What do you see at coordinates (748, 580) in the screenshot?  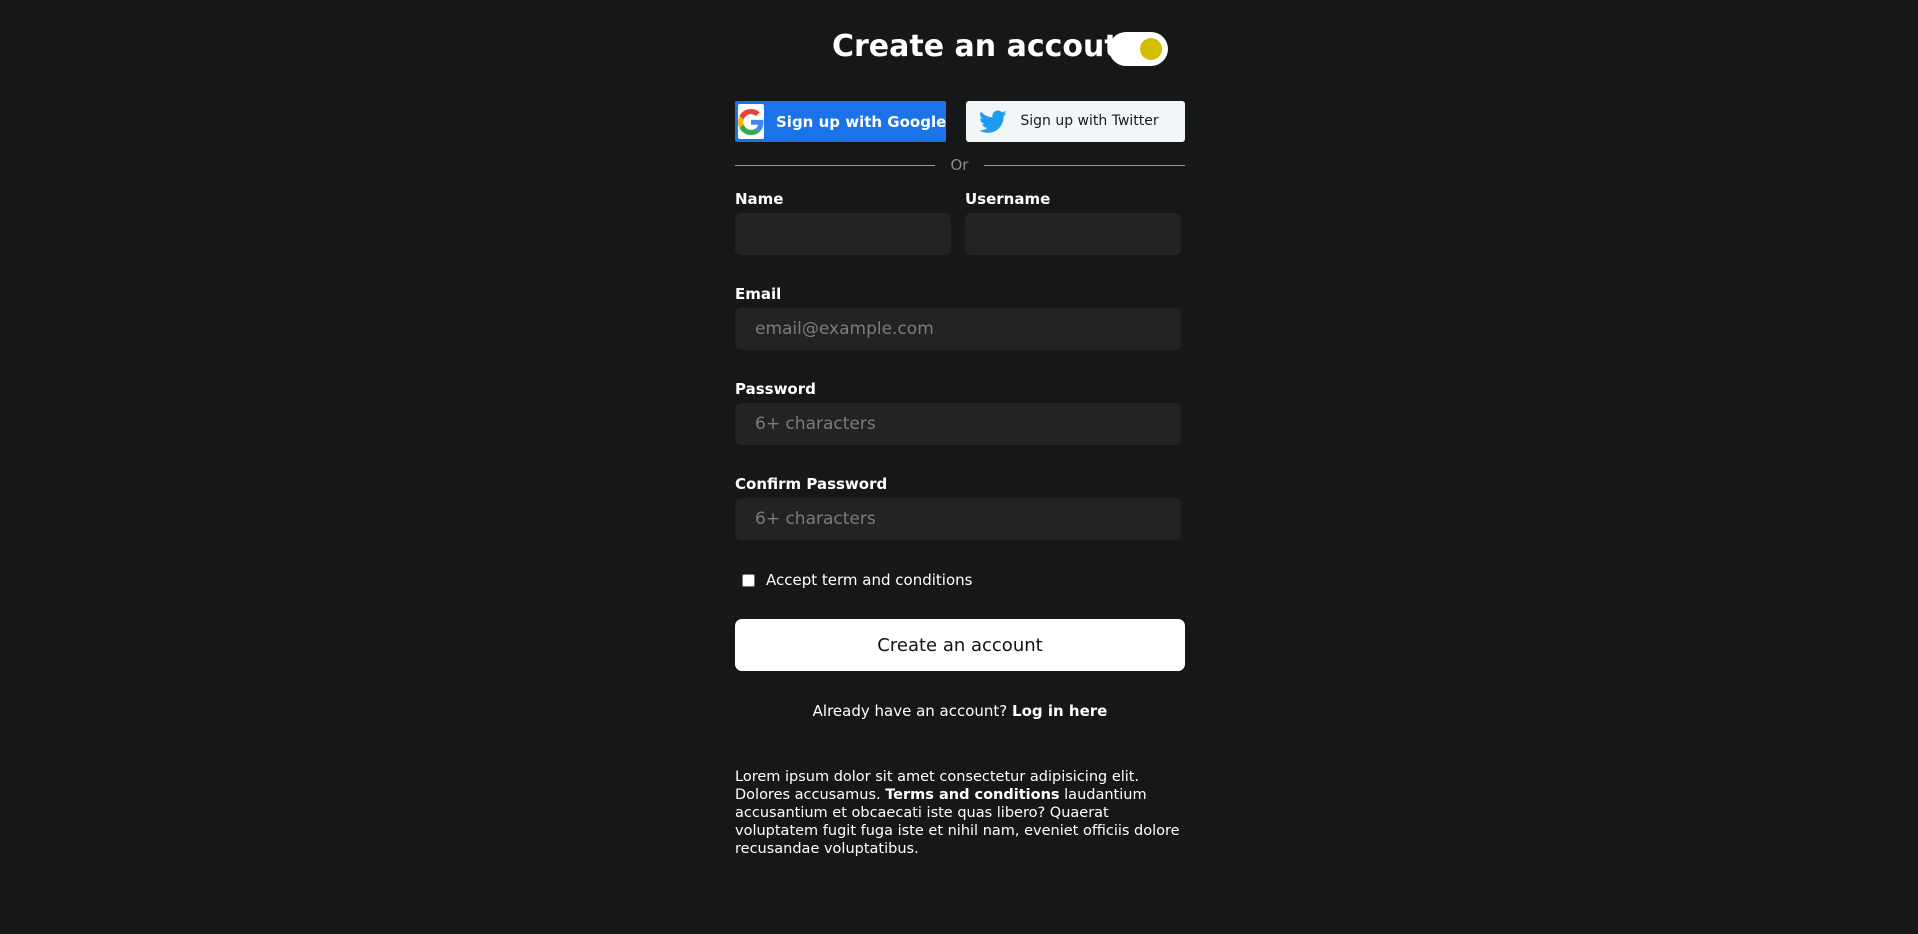 I see `terms-checkbox` at bounding box center [748, 580].